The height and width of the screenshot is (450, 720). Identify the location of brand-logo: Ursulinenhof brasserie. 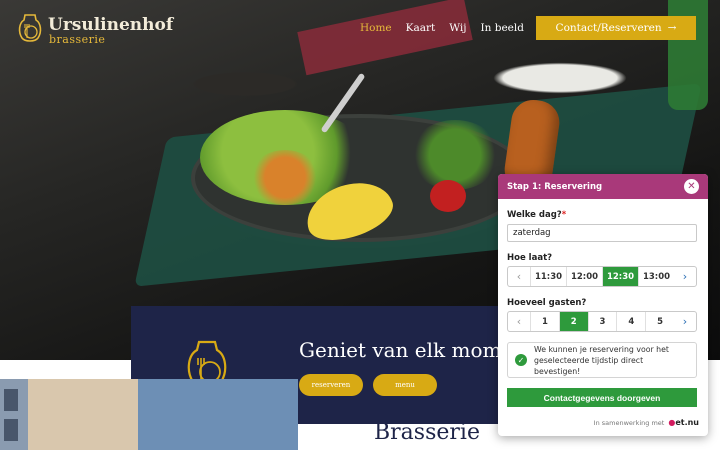
(96, 30).